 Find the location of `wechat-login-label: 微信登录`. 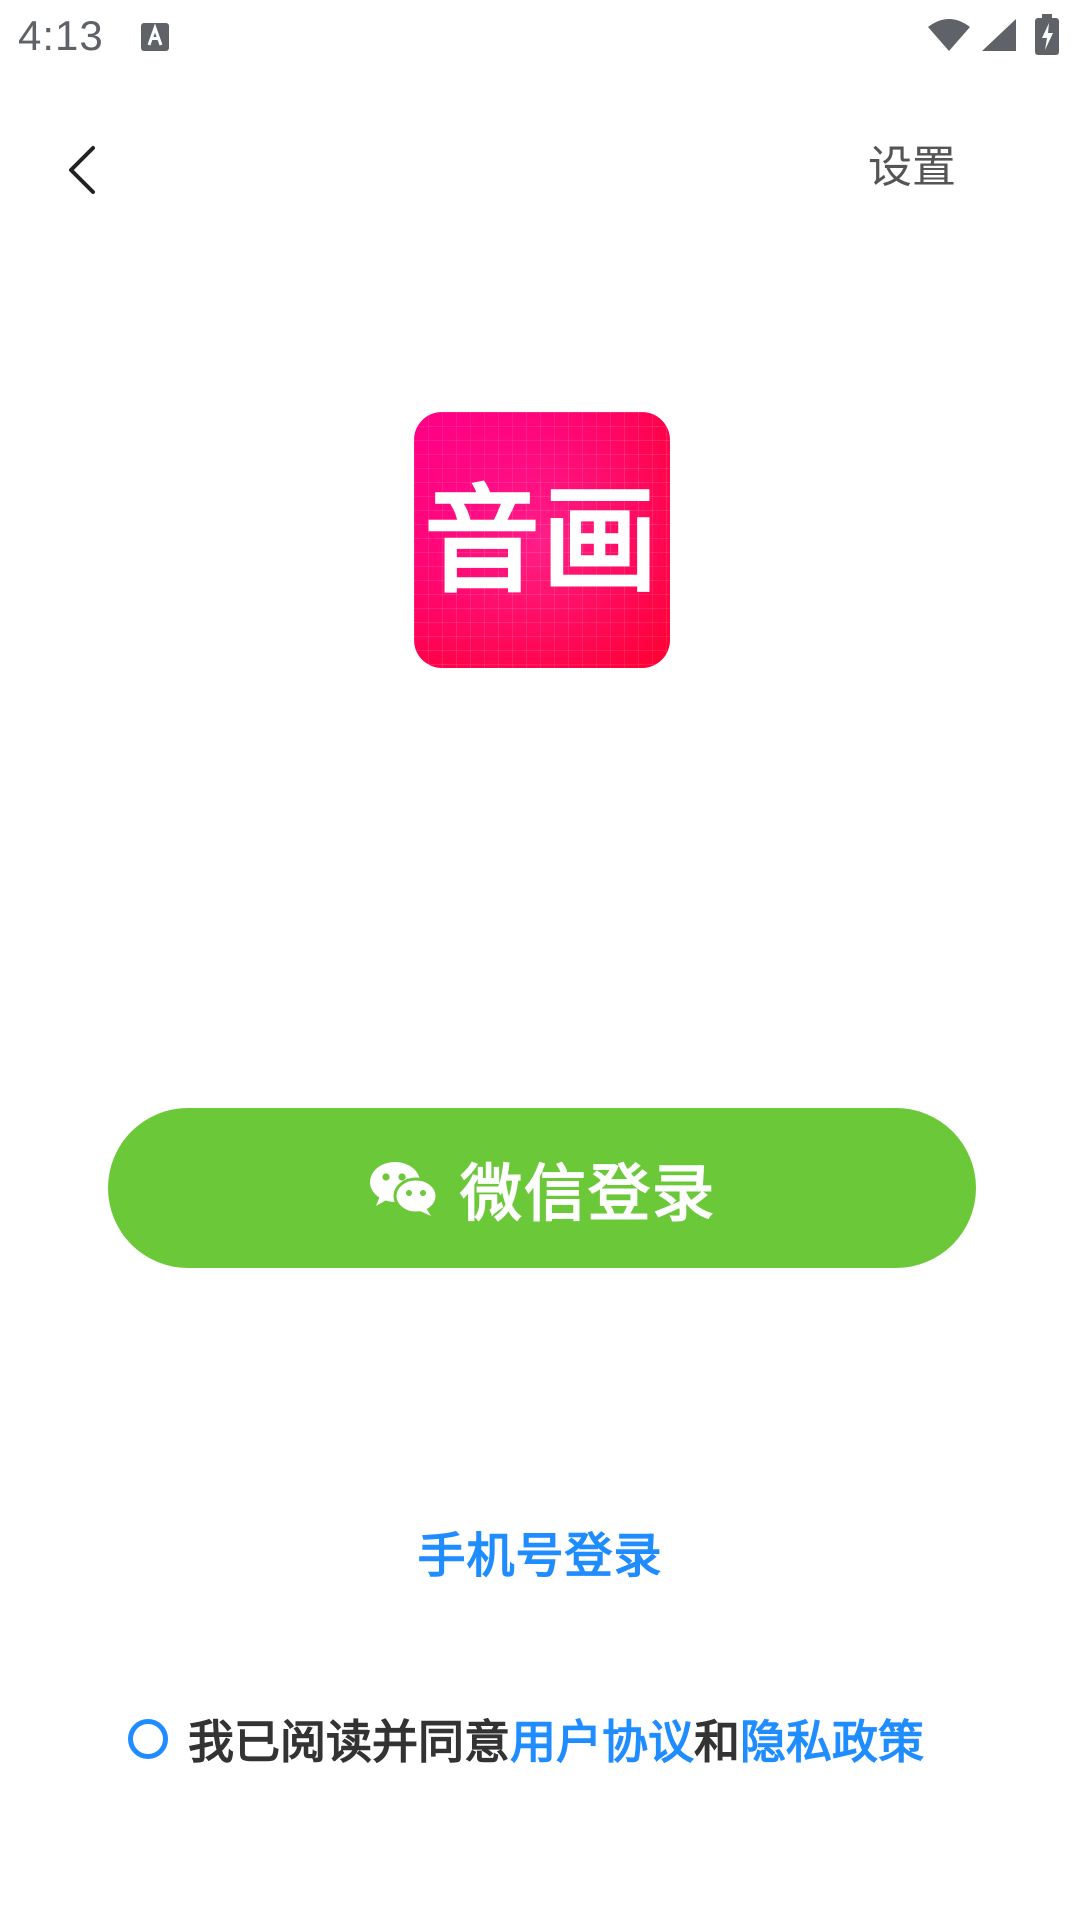

wechat-login-label: 微信登录 is located at coordinates (587, 1193).